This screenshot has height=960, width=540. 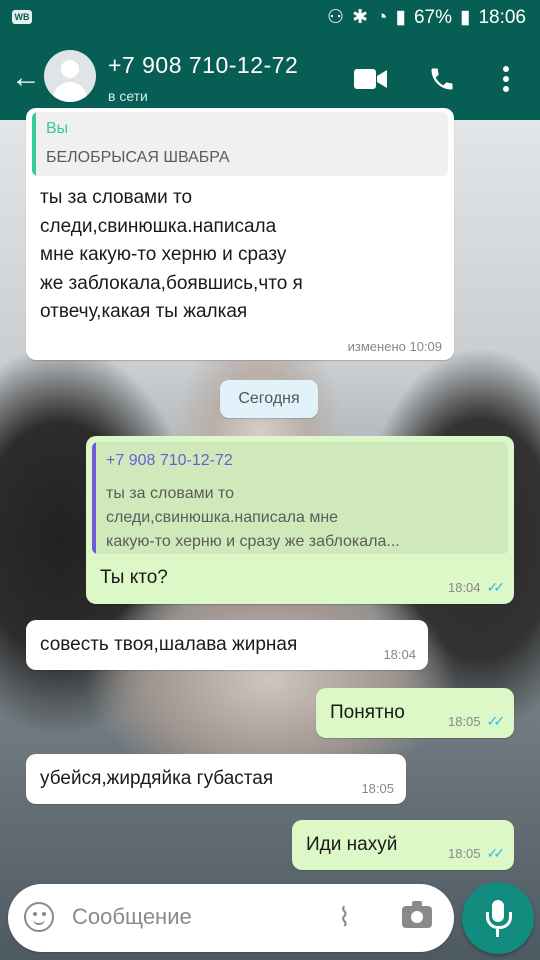 What do you see at coordinates (506, 79) in the screenshot?
I see `more-vert-icon` at bounding box center [506, 79].